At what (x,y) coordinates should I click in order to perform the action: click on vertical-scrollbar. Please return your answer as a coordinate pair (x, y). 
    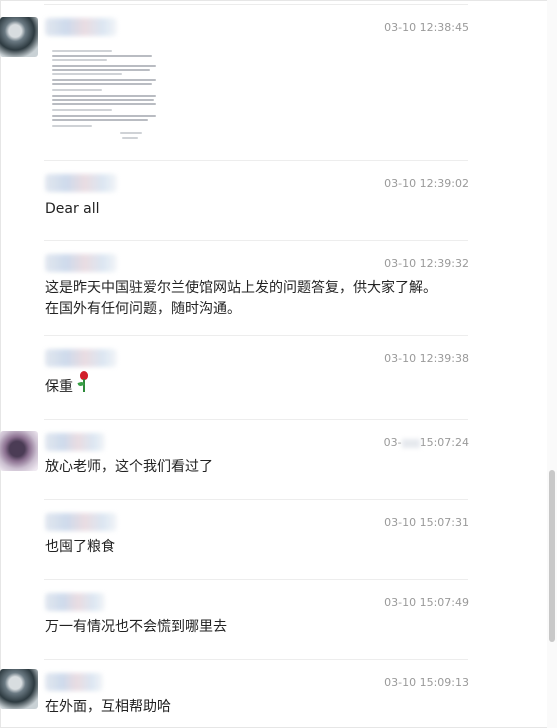
    Looking at the image, I should click on (552, 364).